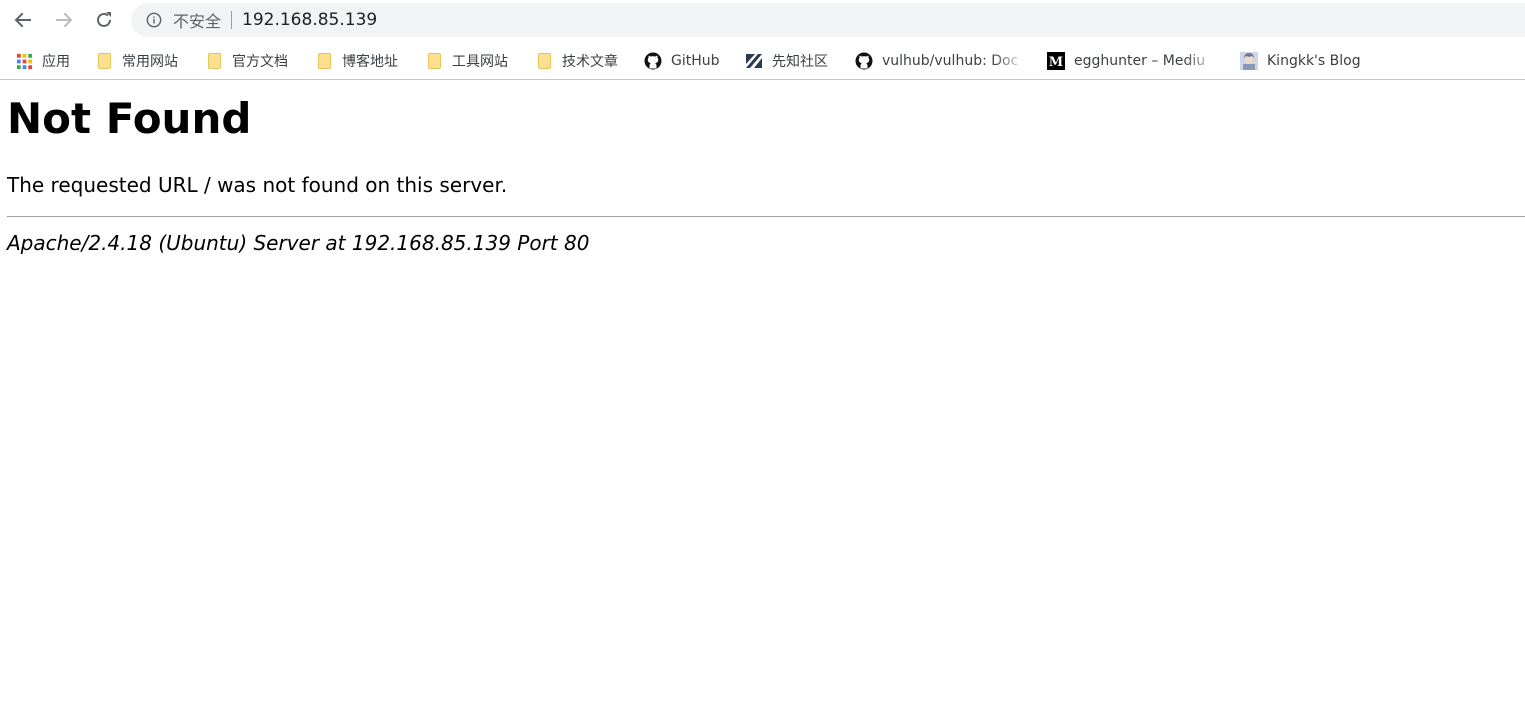  I want to click on svg-text: M, so click(1056, 62).